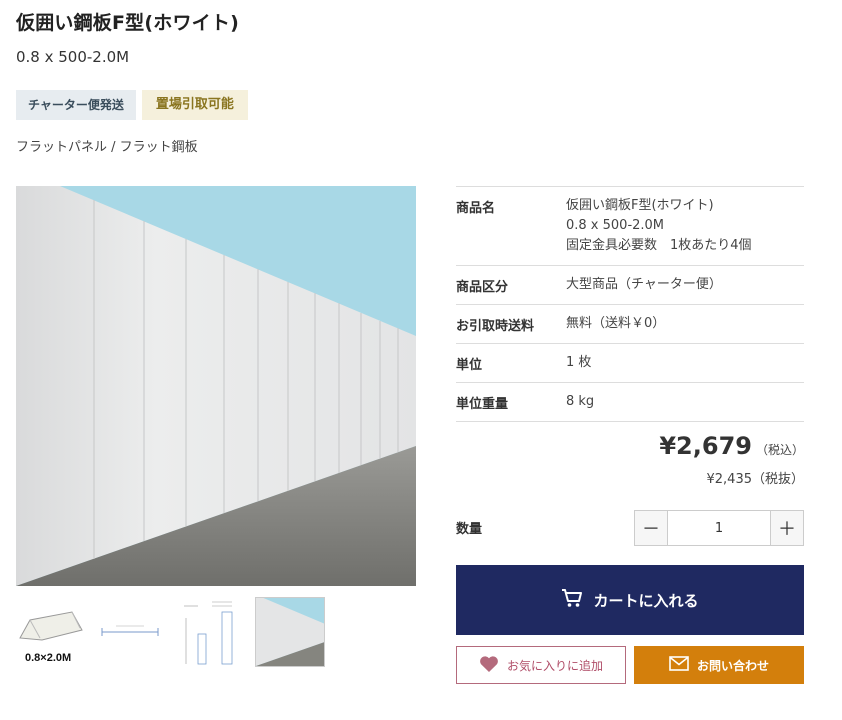  What do you see at coordinates (779, 450) in the screenshot?
I see `price-tax-label: （税込）` at bounding box center [779, 450].